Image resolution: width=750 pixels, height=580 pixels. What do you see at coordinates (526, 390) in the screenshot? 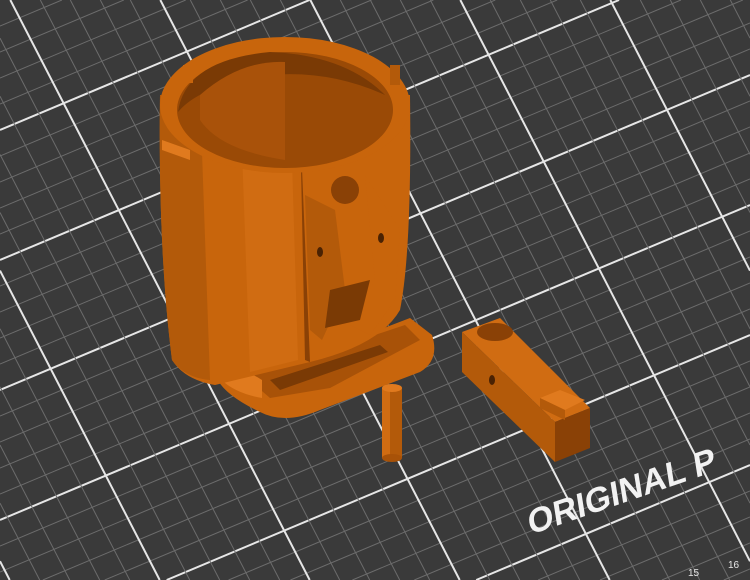
I see `model-clip-block` at bounding box center [526, 390].